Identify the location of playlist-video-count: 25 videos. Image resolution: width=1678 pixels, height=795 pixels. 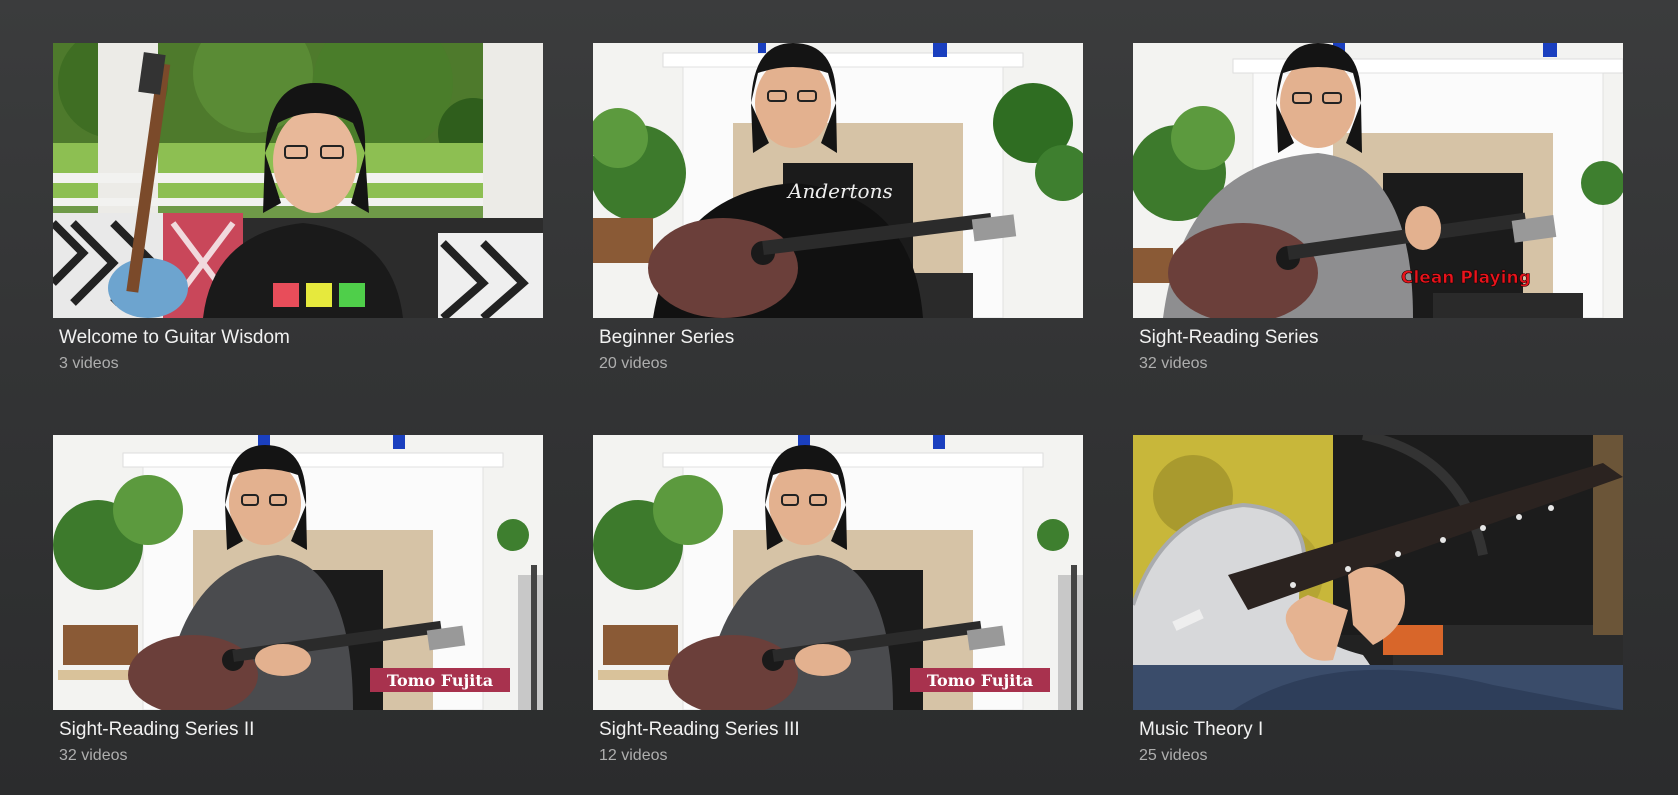
(1173, 755).